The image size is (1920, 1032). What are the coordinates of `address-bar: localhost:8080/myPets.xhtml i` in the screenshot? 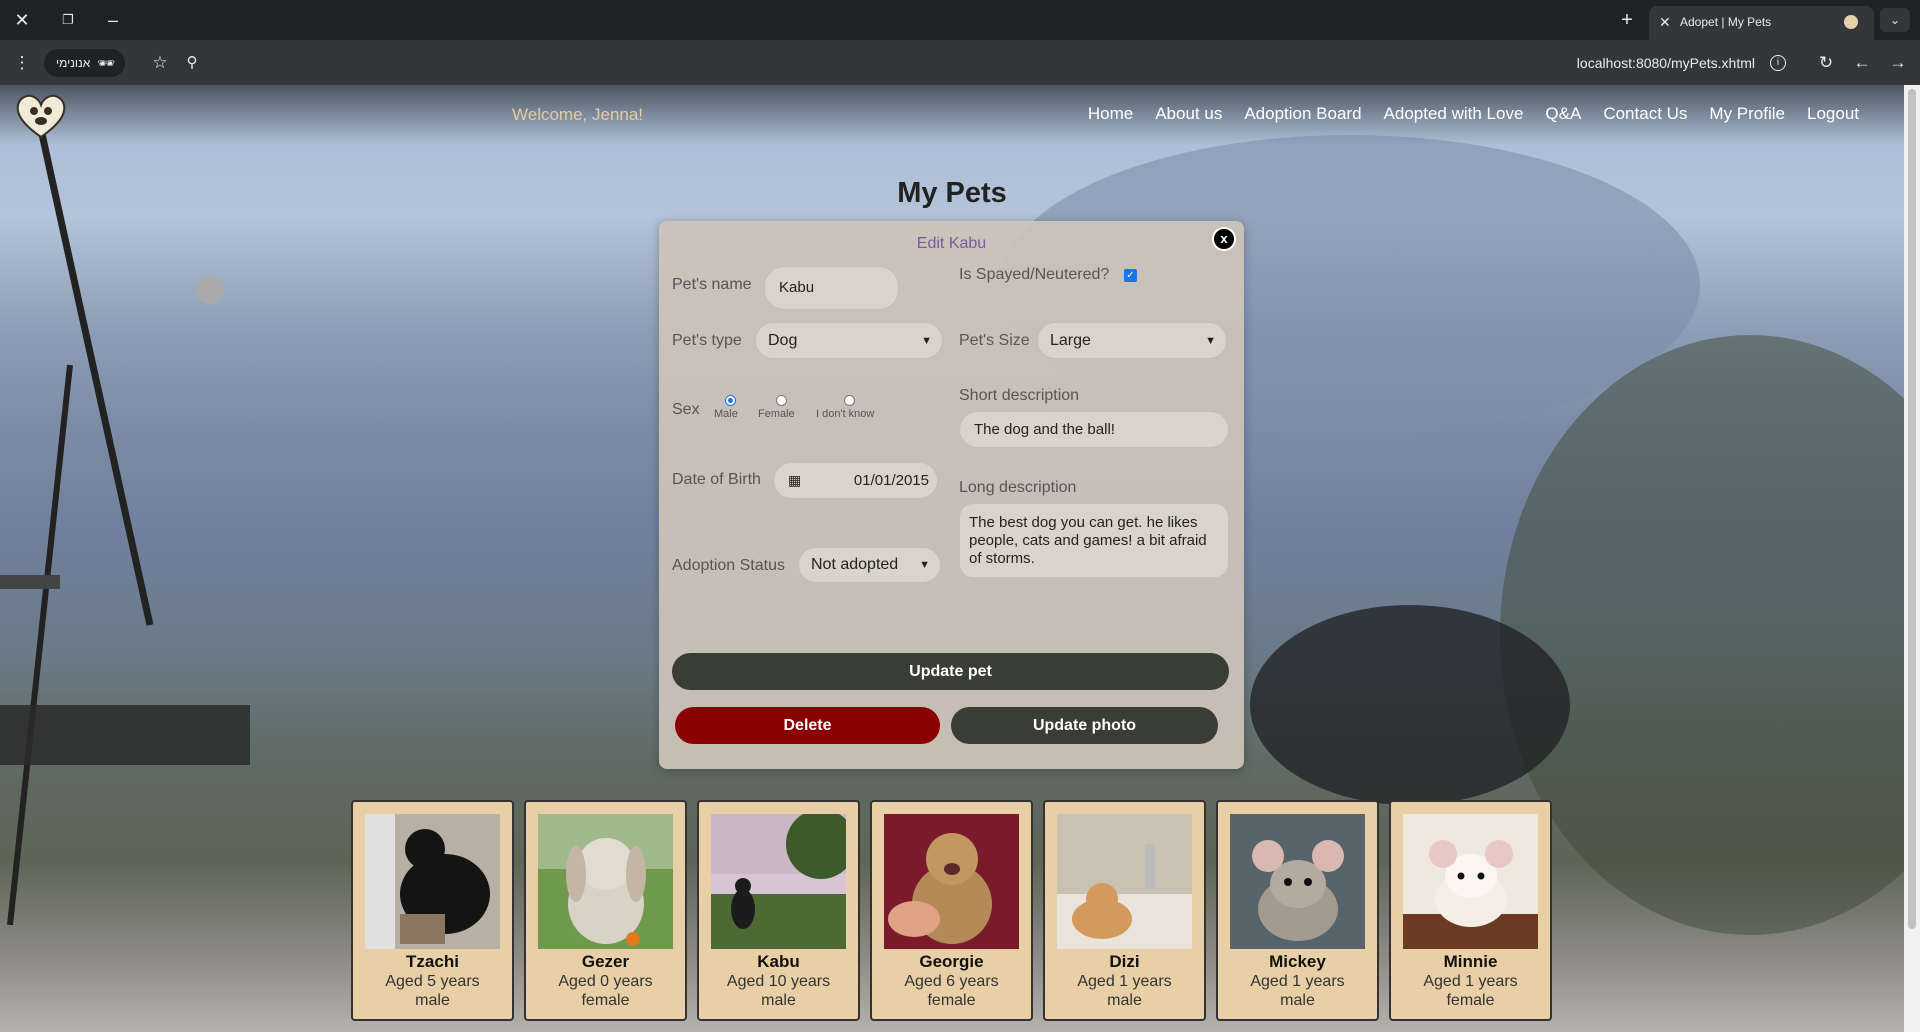 It's located at (1685, 63).